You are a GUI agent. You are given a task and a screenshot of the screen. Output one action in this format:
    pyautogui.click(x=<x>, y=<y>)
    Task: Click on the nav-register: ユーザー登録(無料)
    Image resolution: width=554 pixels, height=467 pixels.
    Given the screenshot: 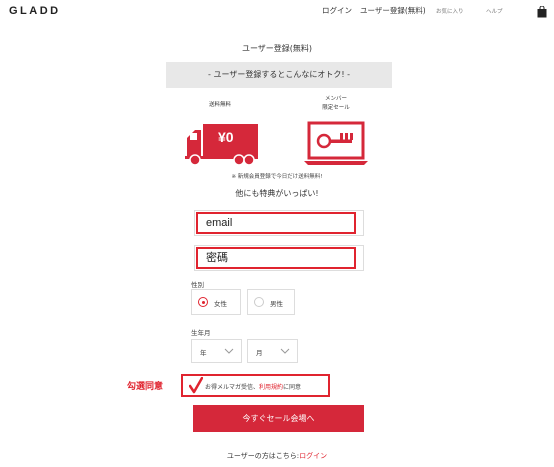 What is the action you would take?
    pyautogui.click(x=393, y=10)
    